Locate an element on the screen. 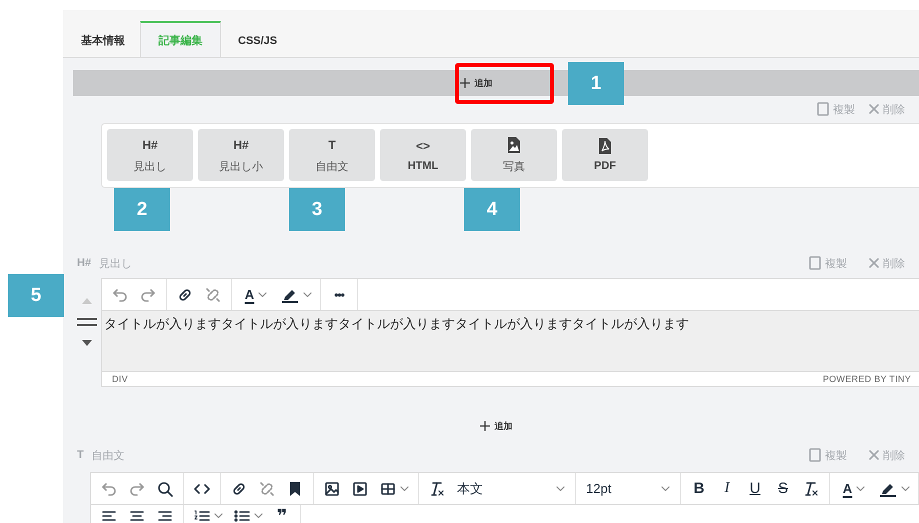 The image size is (919, 523). block-type-button: H# 見出し is located at coordinates (150, 155).